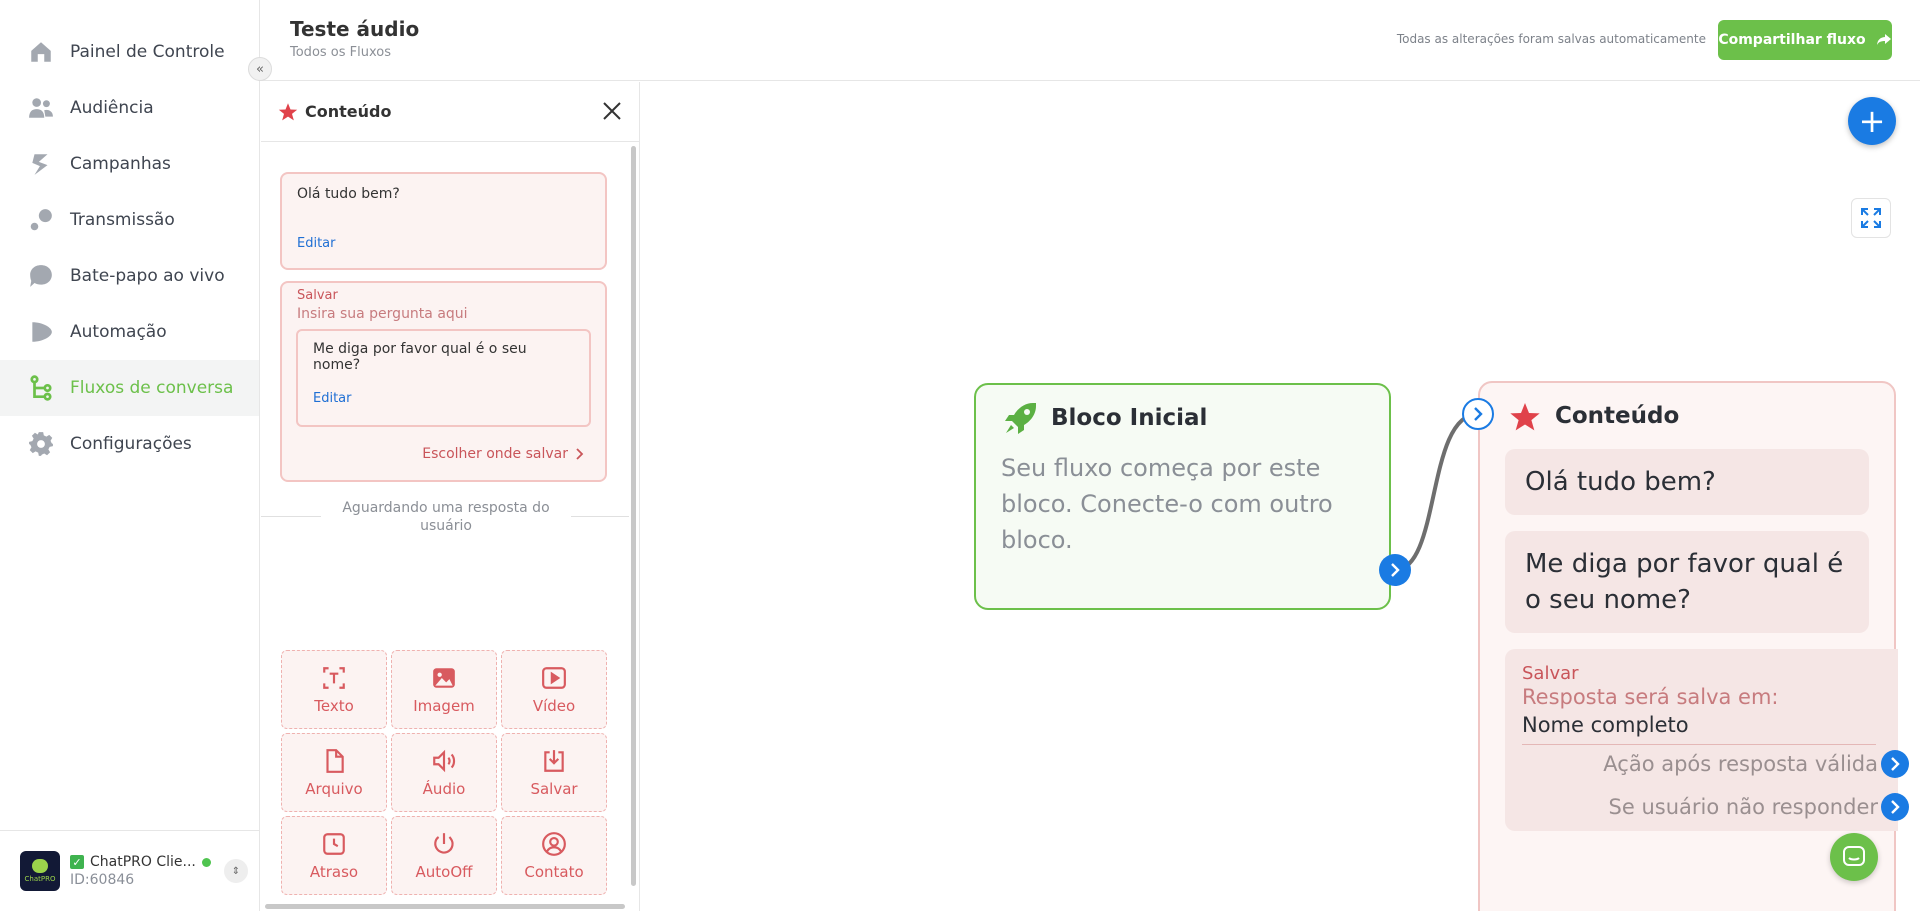  Describe the element at coordinates (1687, 582) in the screenshot. I see `content-message: Me diga por favor qual é o seu nome?` at that location.